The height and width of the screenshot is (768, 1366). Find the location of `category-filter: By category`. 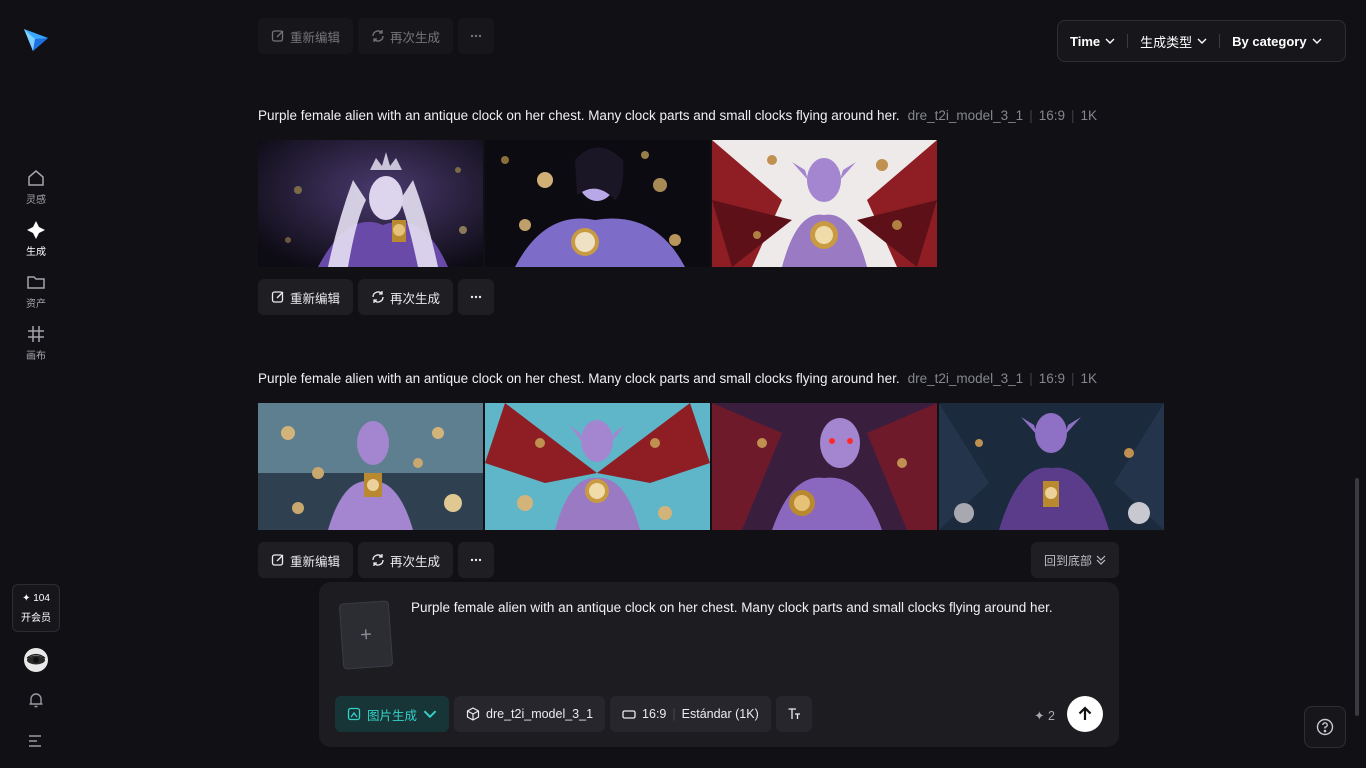

category-filter: By category is located at coordinates (1277, 41).